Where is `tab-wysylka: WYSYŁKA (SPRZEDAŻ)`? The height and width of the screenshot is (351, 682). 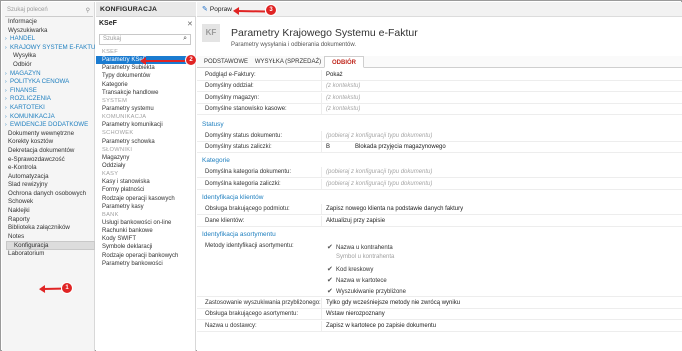 tab-wysylka: WYSYŁKA (SPRZEDAŻ) is located at coordinates (288, 62).